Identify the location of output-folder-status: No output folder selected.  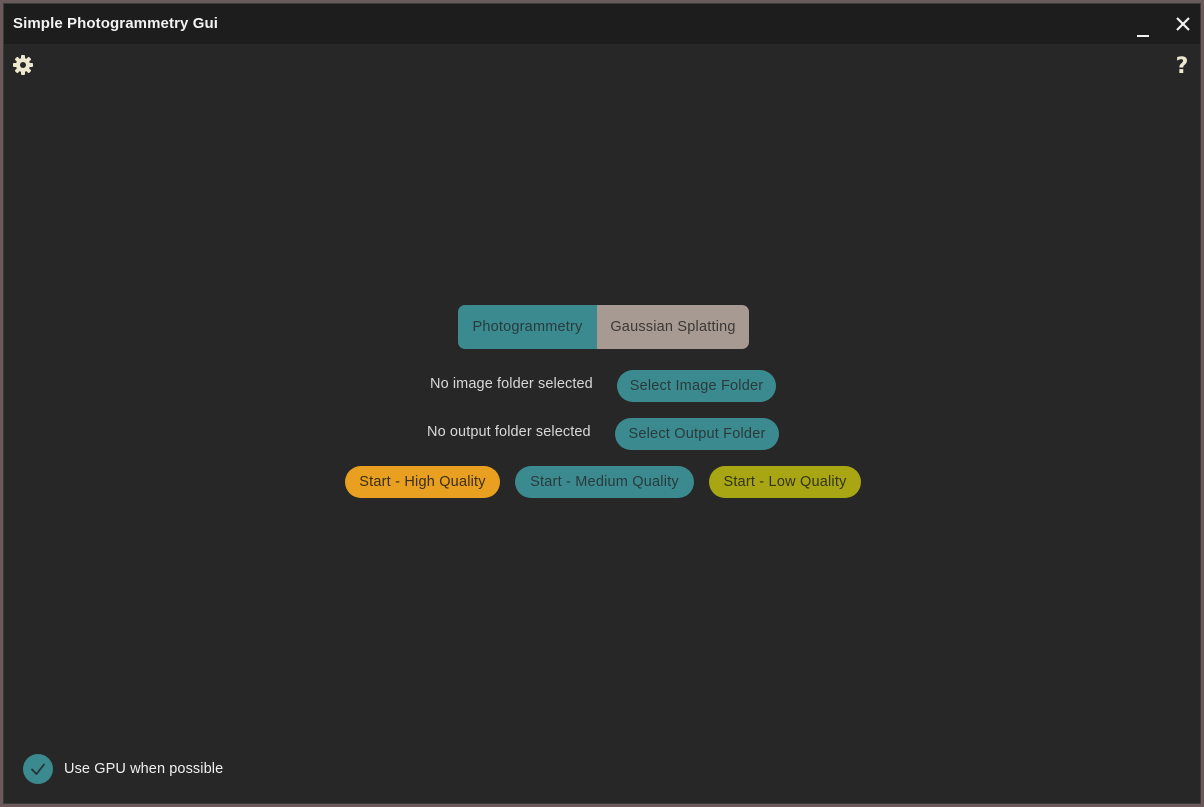
(509, 432).